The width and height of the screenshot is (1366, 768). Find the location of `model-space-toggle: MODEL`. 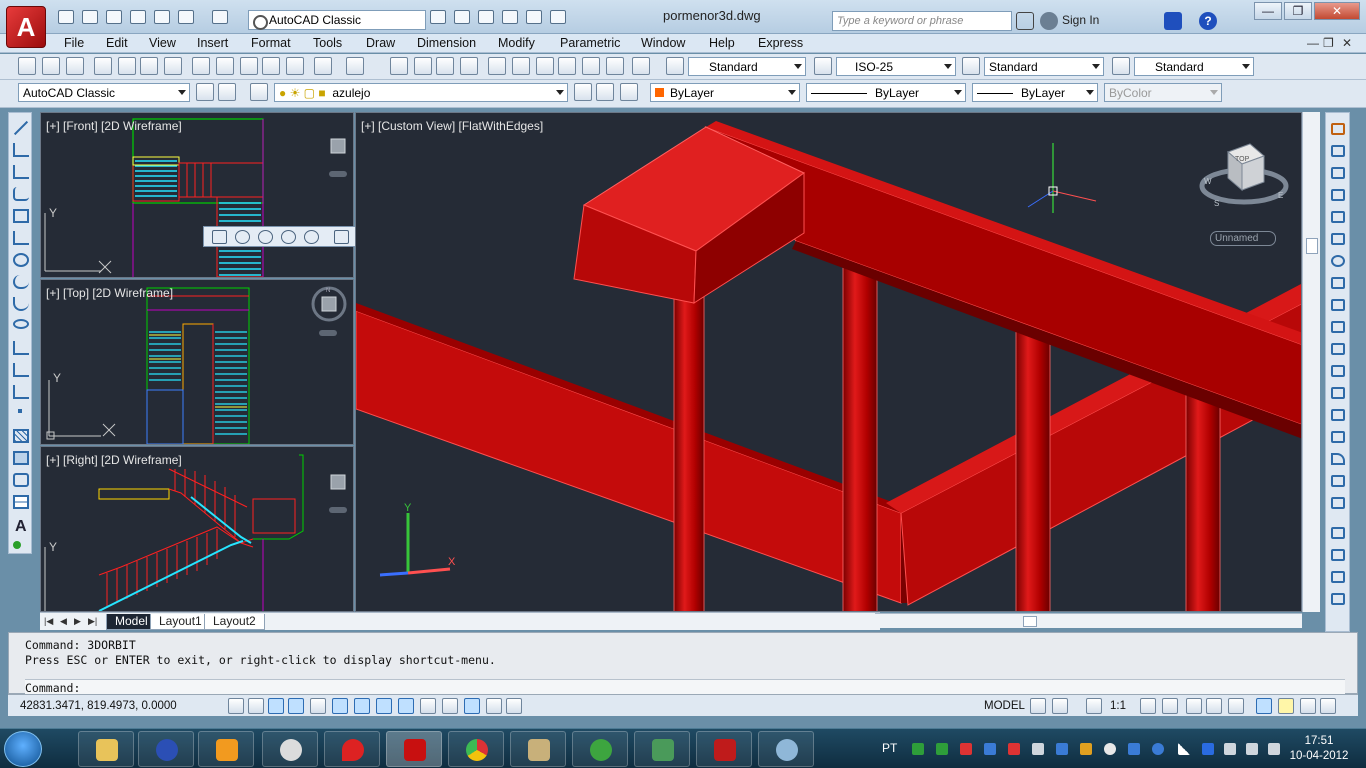

model-space-toggle: MODEL is located at coordinates (1004, 706).